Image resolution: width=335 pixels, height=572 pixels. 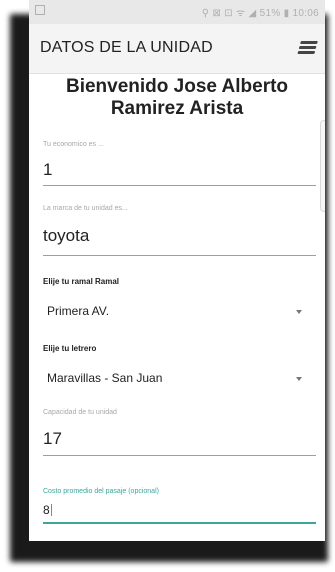 I want to click on letrero-label: Elije tu letrero, so click(x=70, y=348).